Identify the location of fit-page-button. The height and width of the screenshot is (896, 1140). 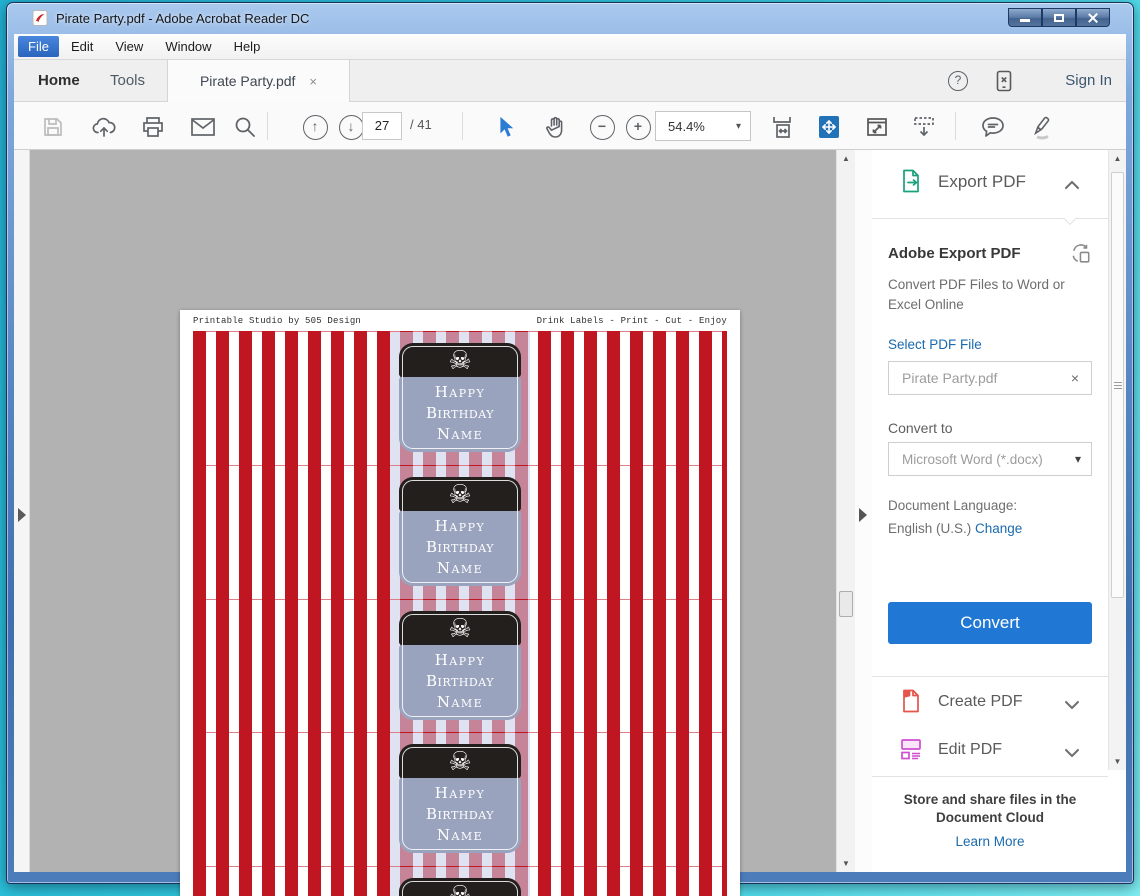
(829, 127).